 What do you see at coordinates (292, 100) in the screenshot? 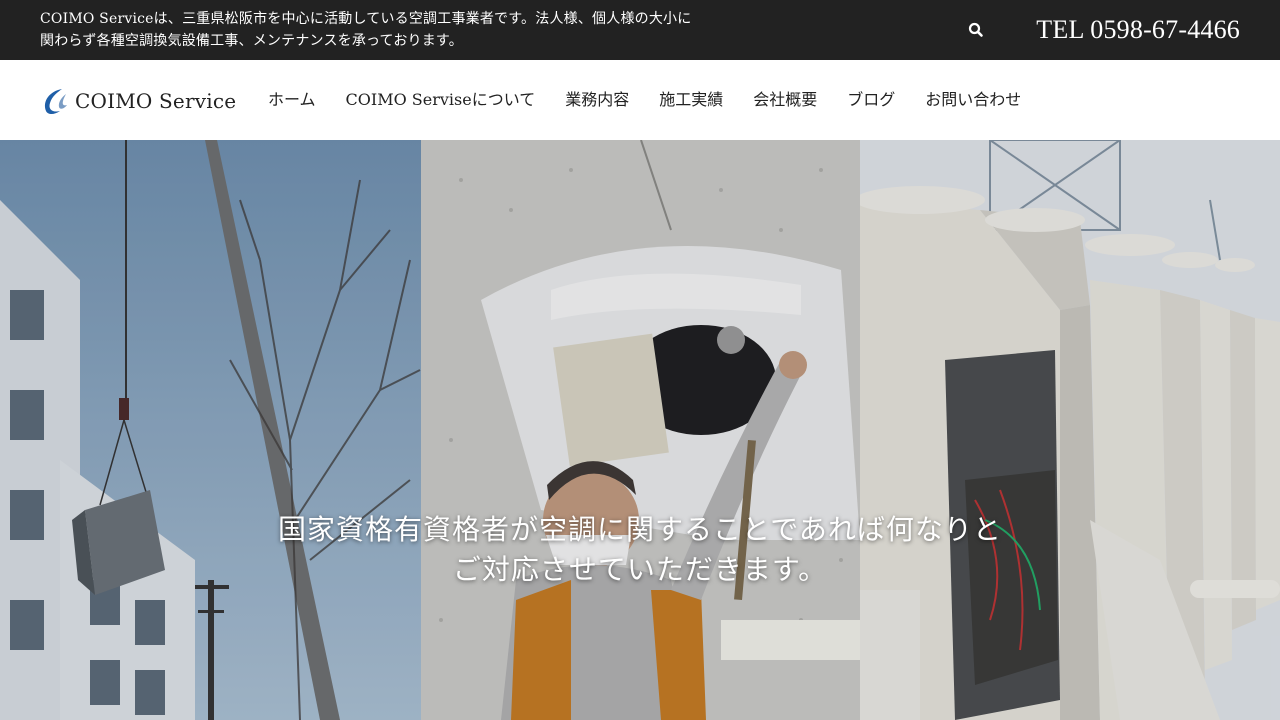
I see `nav-item-home: ホーム` at bounding box center [292, 100].